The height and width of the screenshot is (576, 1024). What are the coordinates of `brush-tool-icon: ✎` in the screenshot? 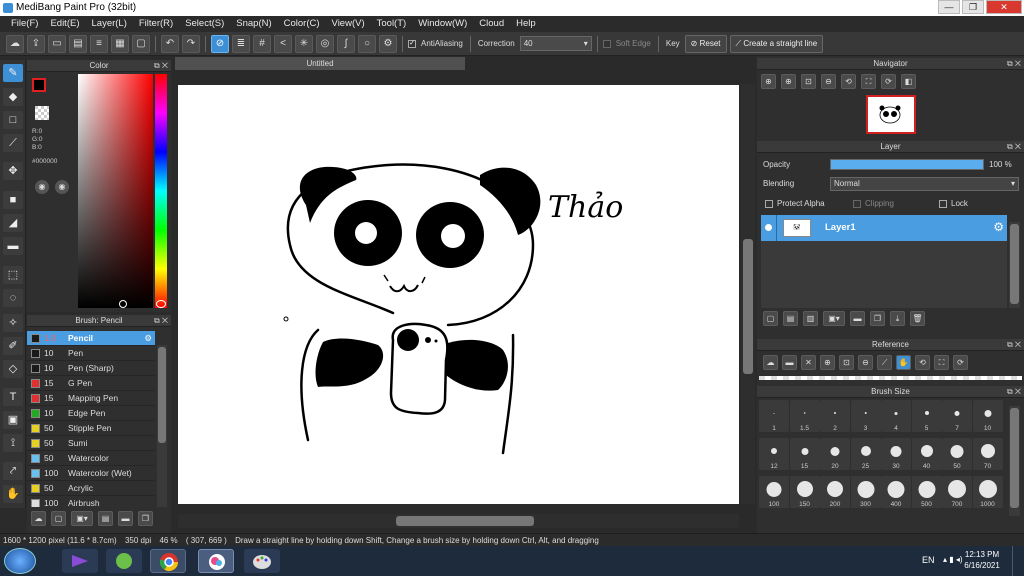 It's located at (13, 73).